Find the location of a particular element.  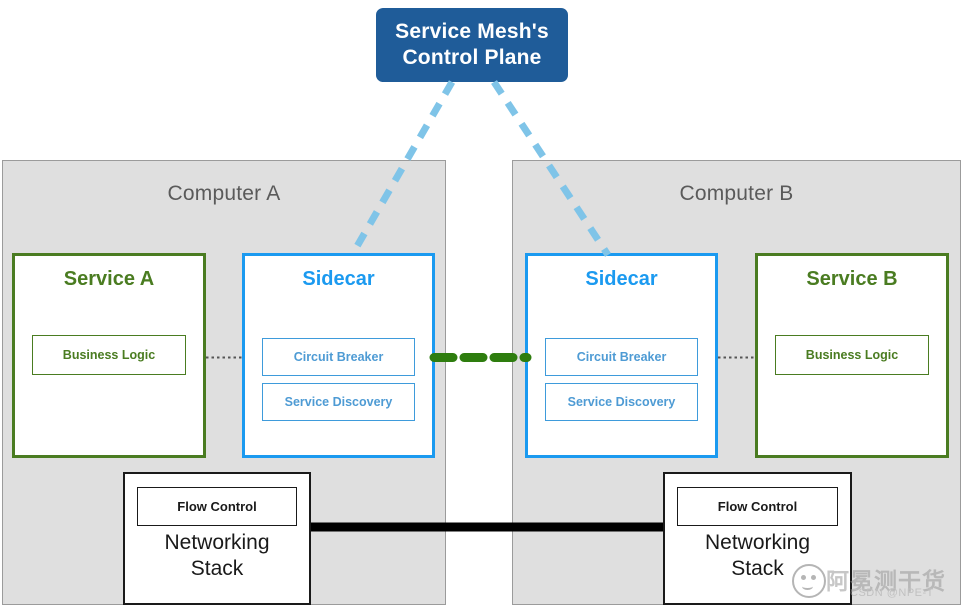

service-b-business-logic-label: Business Logic is located at coordinates (852, 355).